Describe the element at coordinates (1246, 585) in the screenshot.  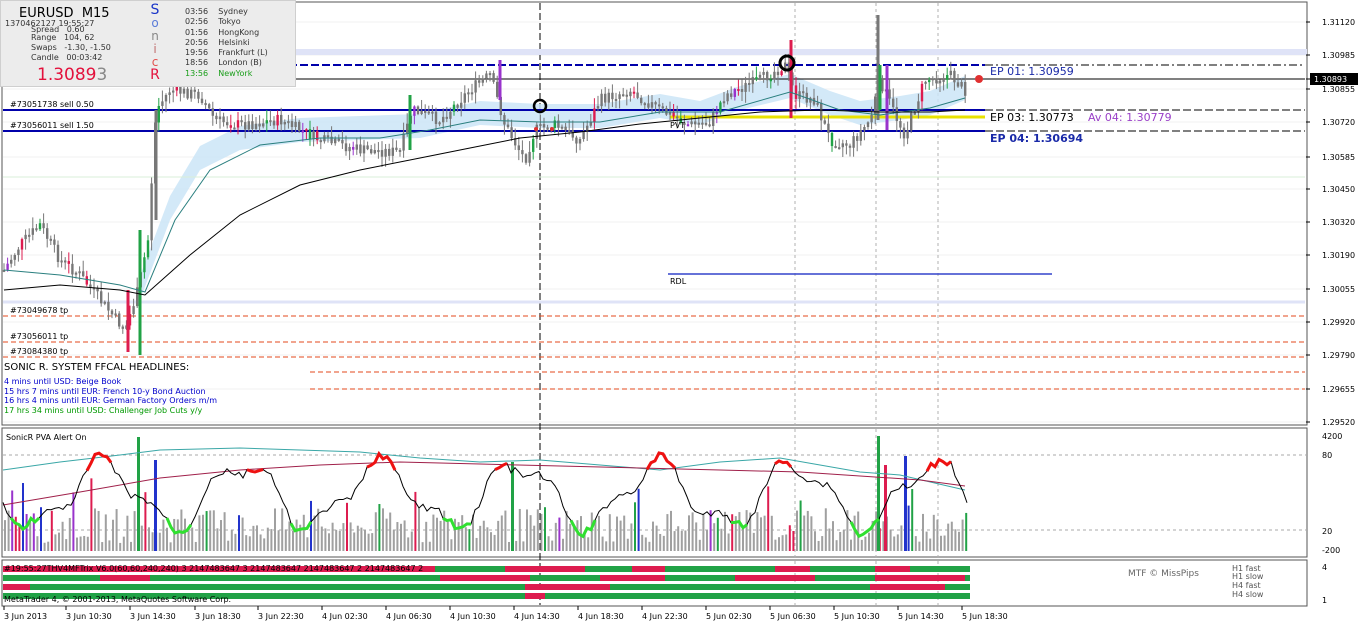
I see `mtf-row-label: H4 fast` at that location.